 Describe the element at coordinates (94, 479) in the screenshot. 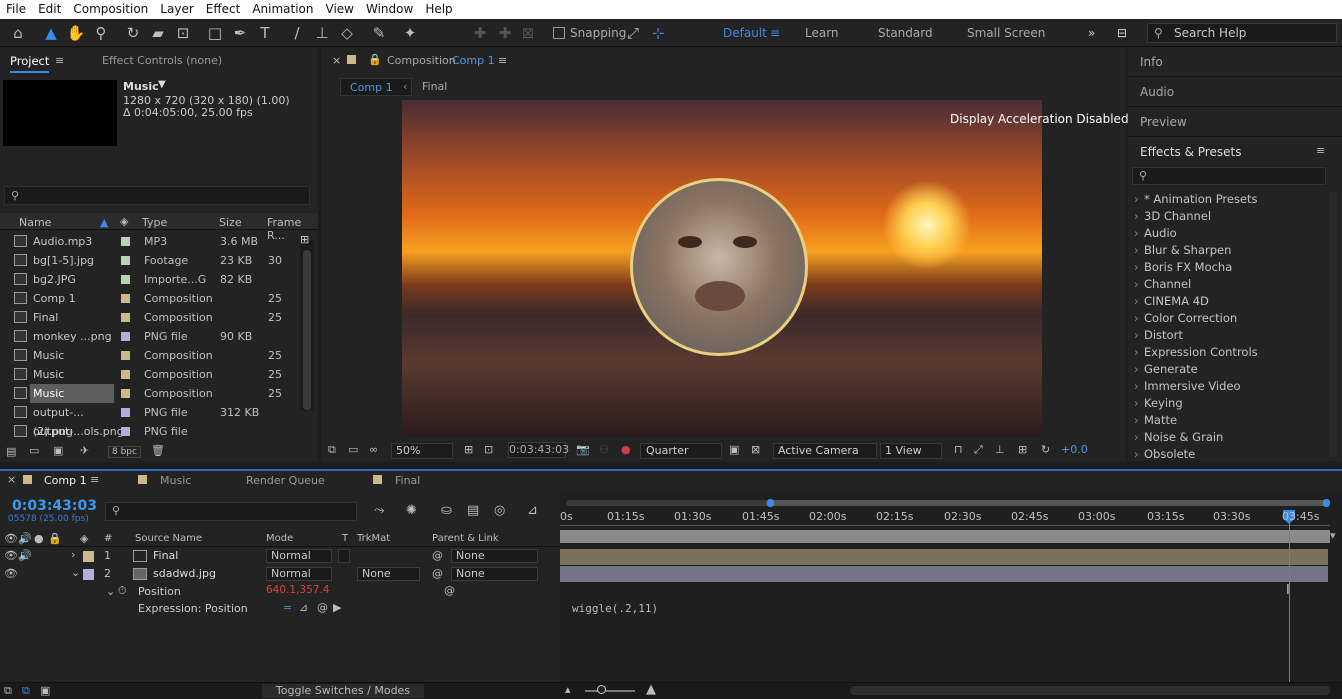

I see `timeline-menu-icon: ≡` at that location.